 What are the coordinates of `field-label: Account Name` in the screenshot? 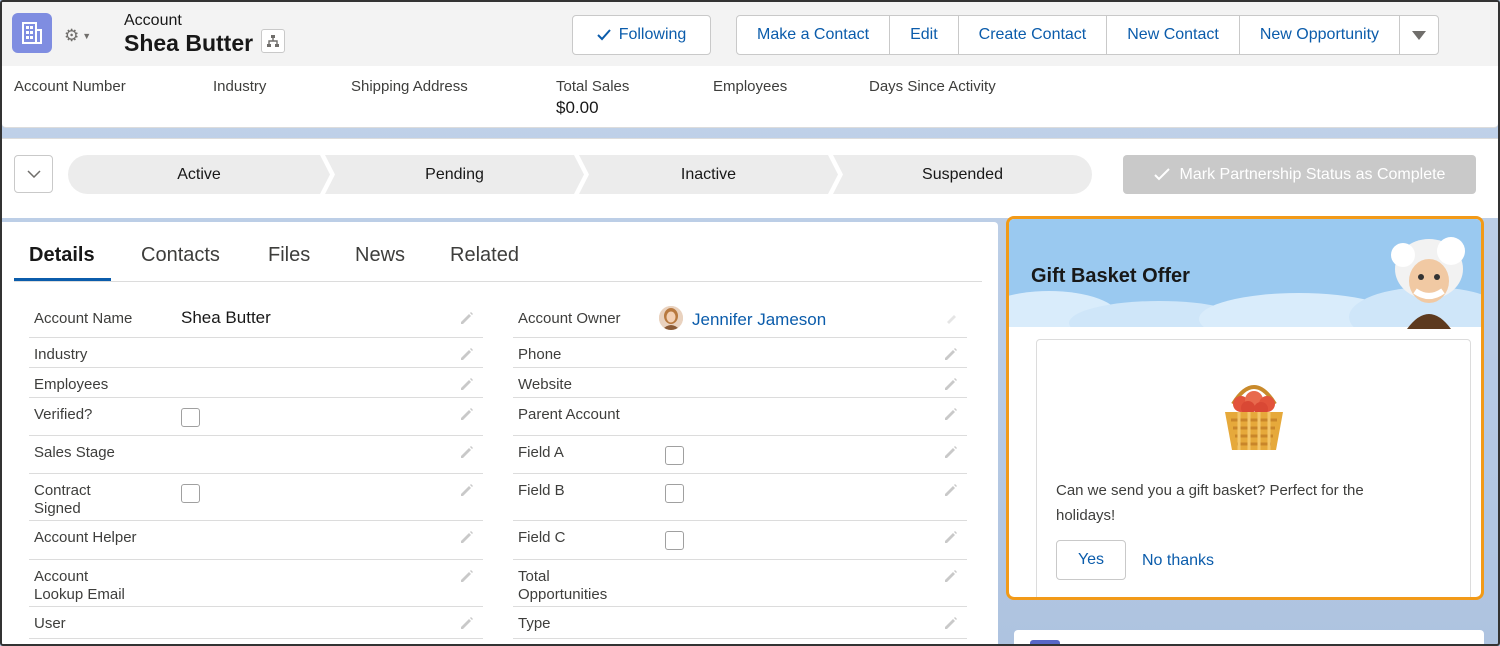 It's located at (83, 318).